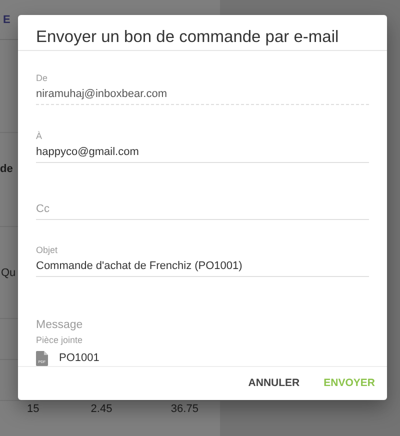  What do you see at coordinates (6, 20) in the screenshot?
I see `column-header: E` at bounding box center [6, 20].